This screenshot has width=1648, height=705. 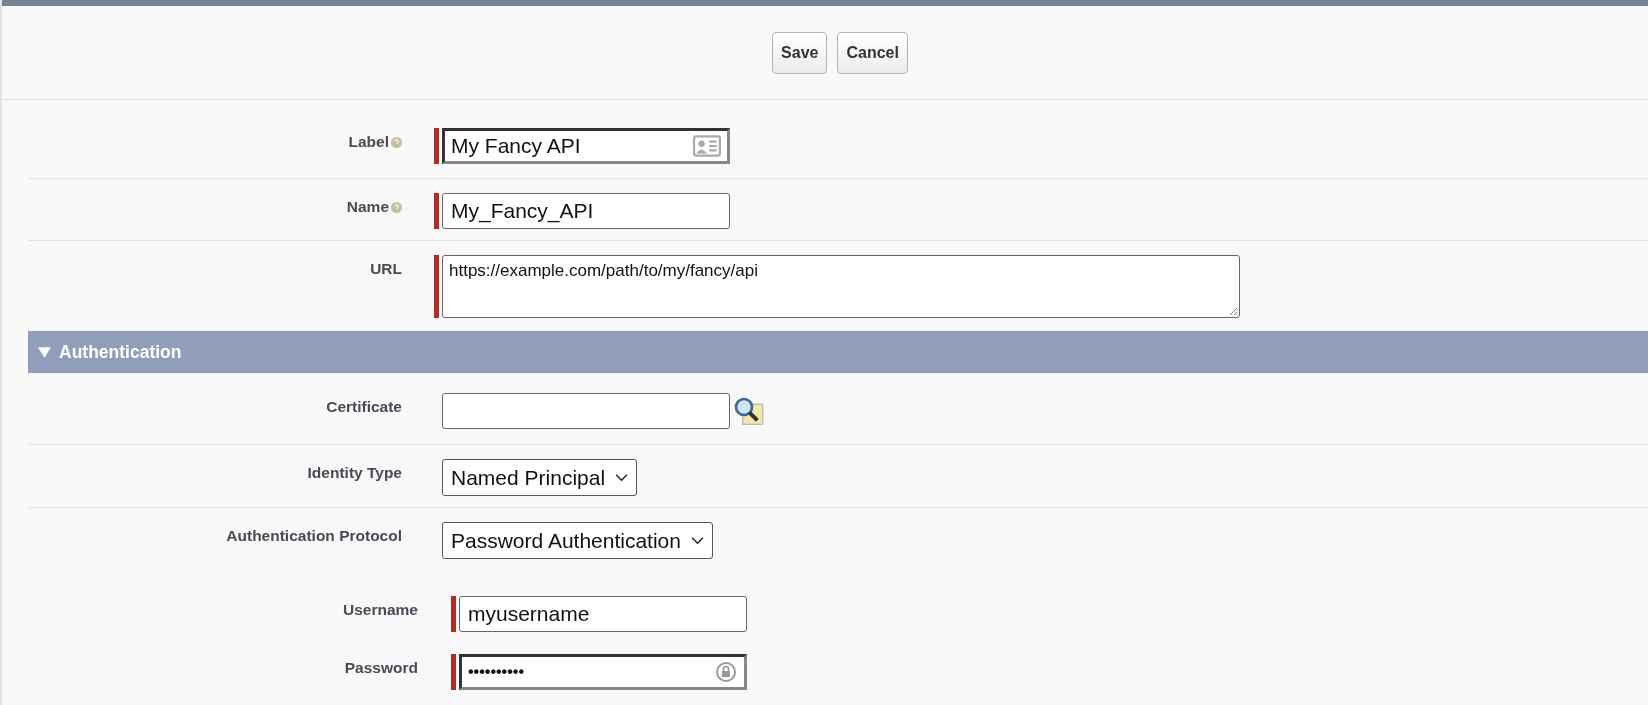 I want to click on contact-card-icon, so click(x=707, y=146).